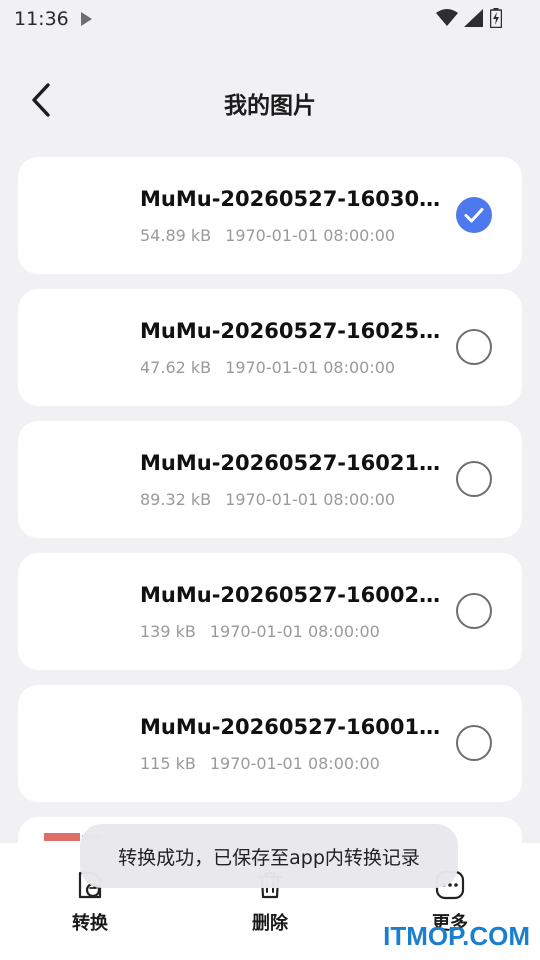 This screenshot has width=540, height=960. I want to click on nav-convert-label: 转换, so click(90, 923).